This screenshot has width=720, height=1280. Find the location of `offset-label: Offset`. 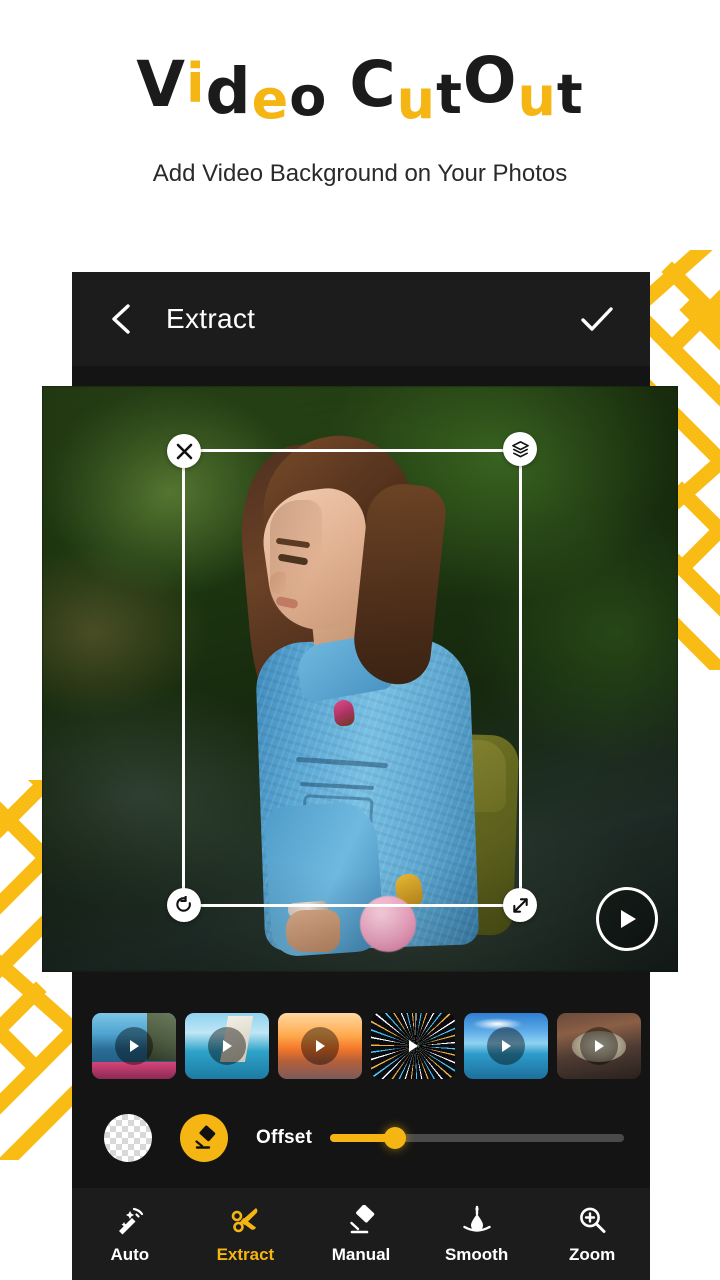

offset-label: Offset is located at coordinates (284, 1137).